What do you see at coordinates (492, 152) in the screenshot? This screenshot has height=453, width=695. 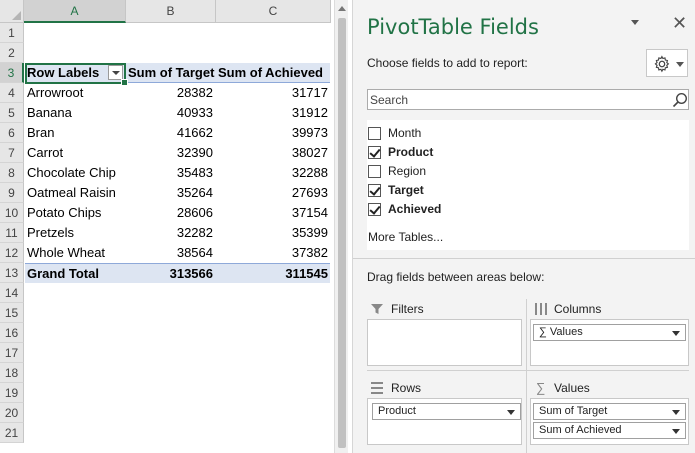 I see `field-item-product: Product` at bounding box center [492, 152].